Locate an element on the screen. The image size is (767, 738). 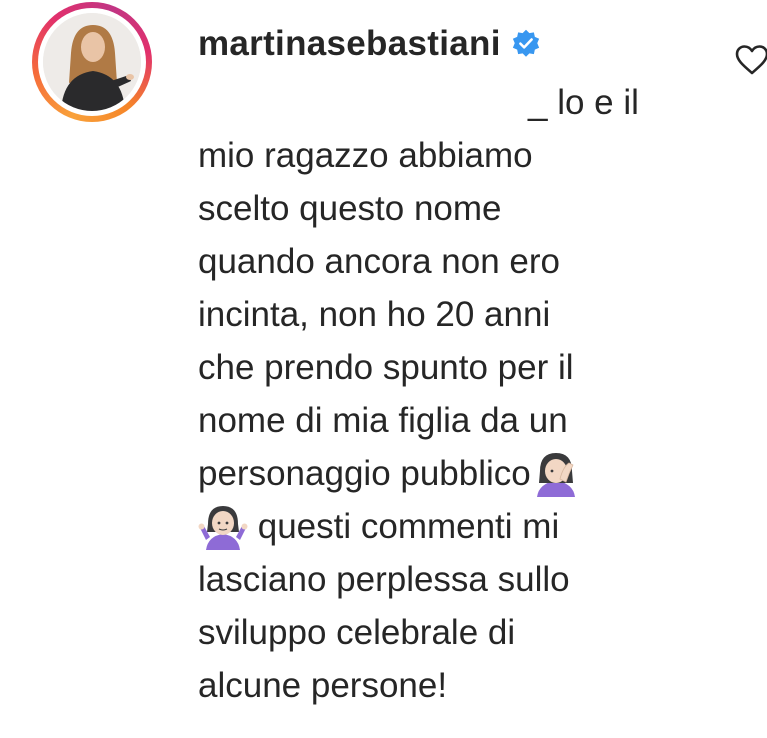
face-palm-icon is located at coordinates (555, 475).